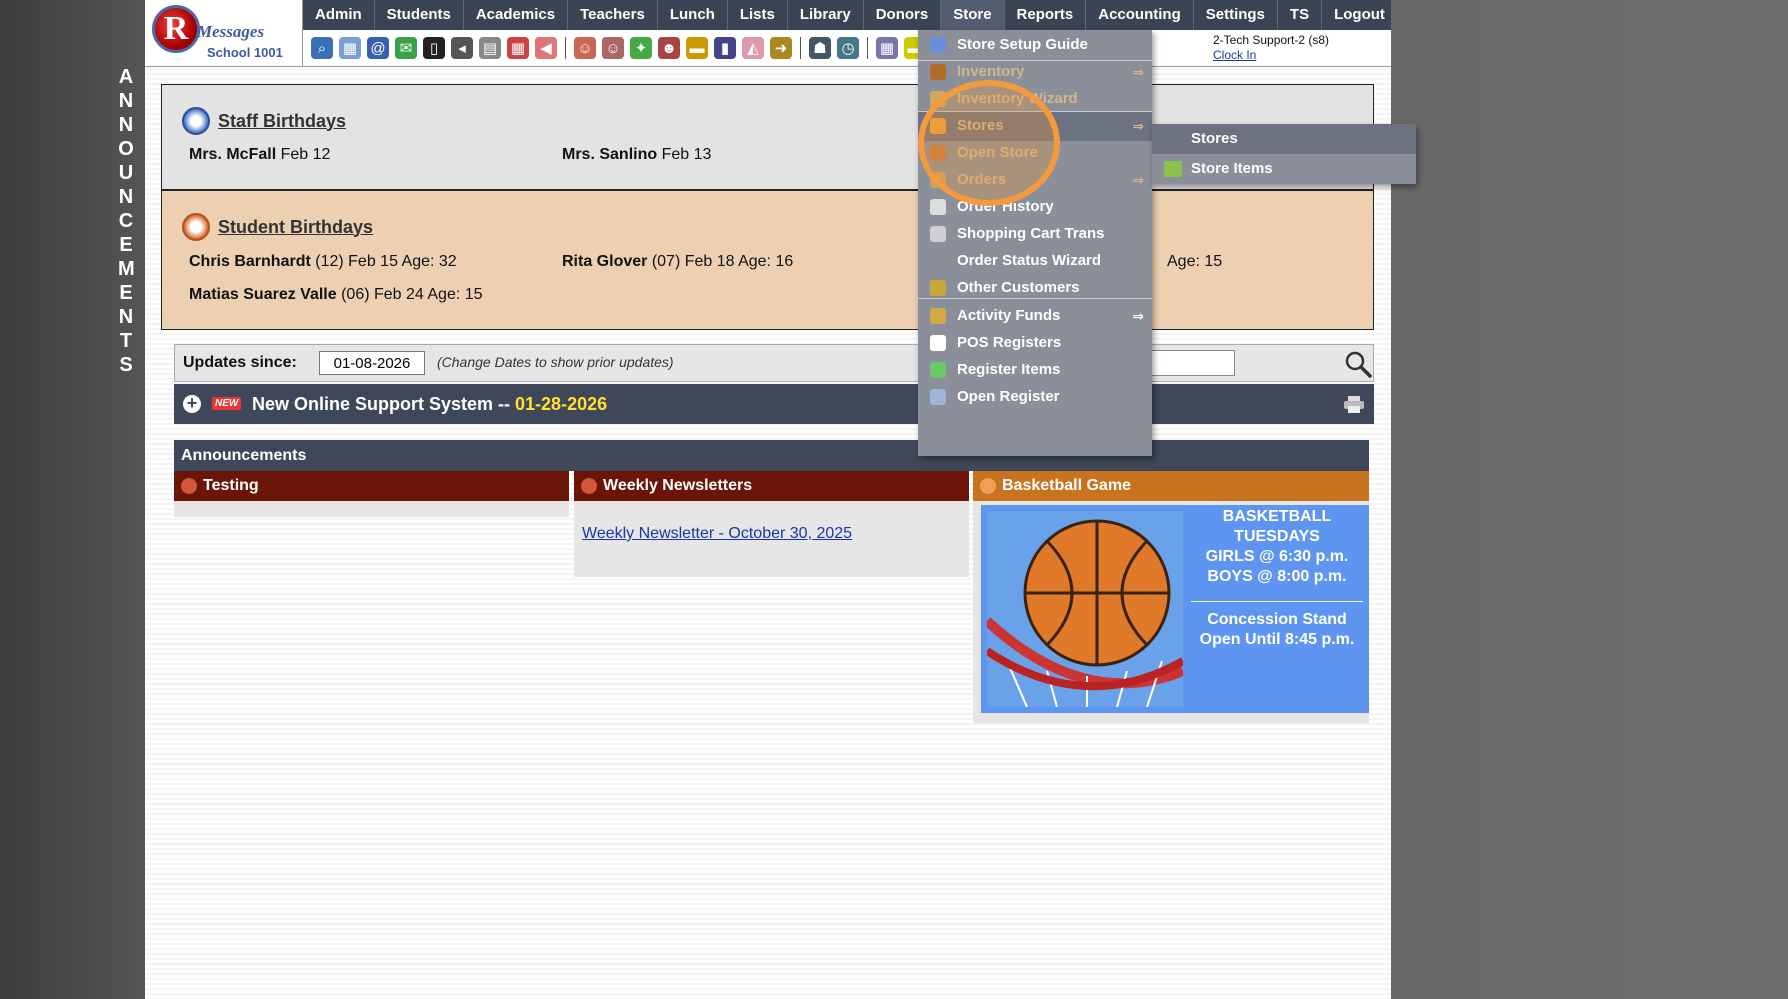  What do you see at coordinates (1360, 15) in the screenshot?
I see `nav-logout: Logout` at bounding box center [1360, 15].